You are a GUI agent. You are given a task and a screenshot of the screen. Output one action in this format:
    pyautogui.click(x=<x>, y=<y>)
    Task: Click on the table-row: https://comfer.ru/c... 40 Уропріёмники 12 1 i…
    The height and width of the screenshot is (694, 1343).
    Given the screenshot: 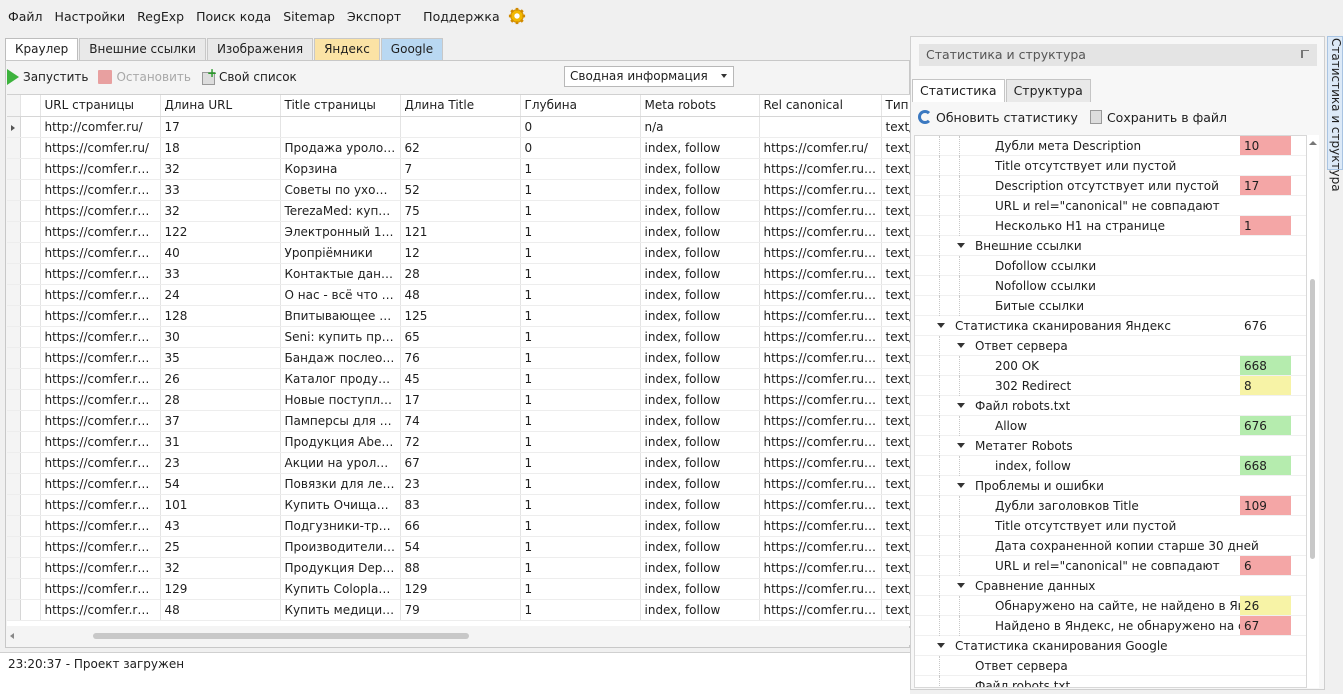 What is the action you would take?
    pyautogui.click(x=458, y=253)
    